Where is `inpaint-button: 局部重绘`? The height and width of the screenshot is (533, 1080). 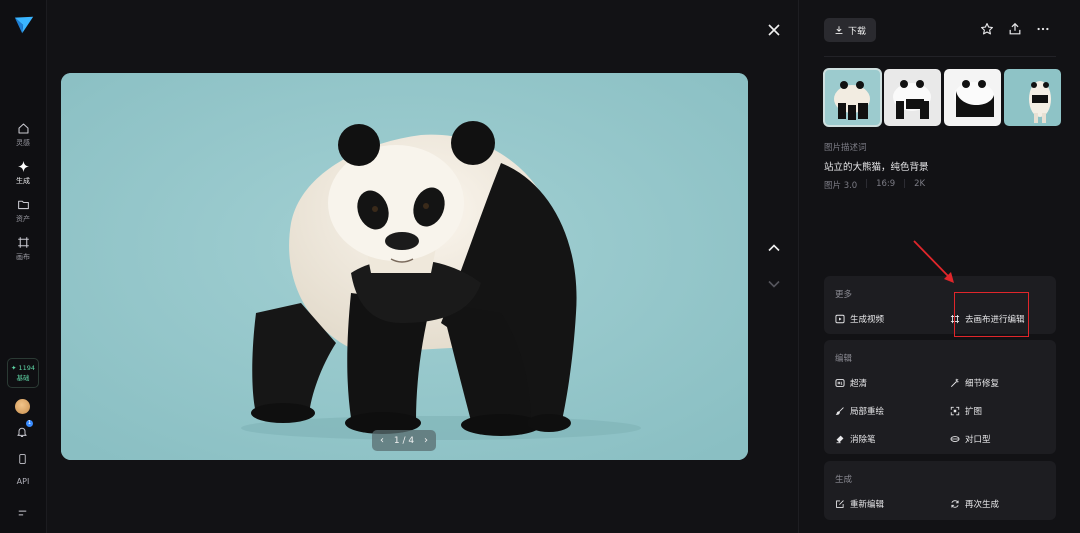 inpaint-button: 局部重绘 is located at coordinates (859, 411).